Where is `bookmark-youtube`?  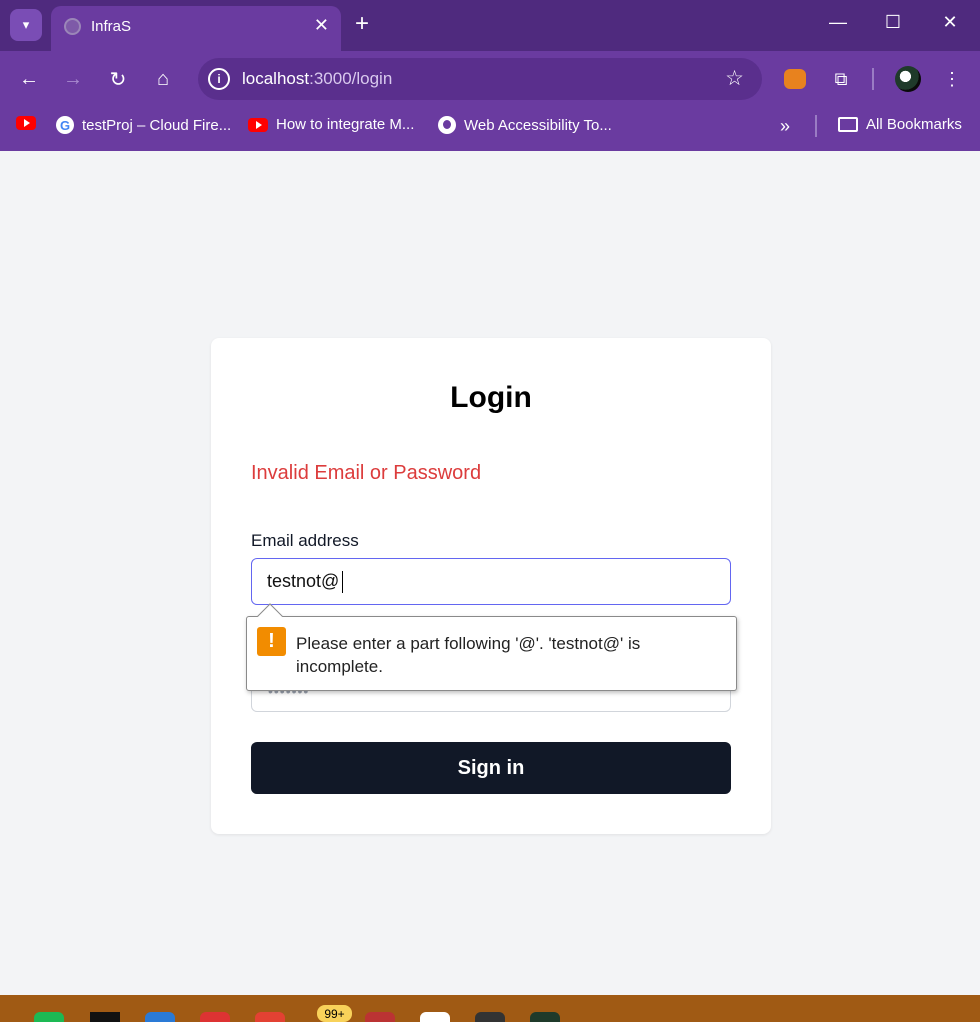 bookmark-youtube is located at coordinates (26, 123).